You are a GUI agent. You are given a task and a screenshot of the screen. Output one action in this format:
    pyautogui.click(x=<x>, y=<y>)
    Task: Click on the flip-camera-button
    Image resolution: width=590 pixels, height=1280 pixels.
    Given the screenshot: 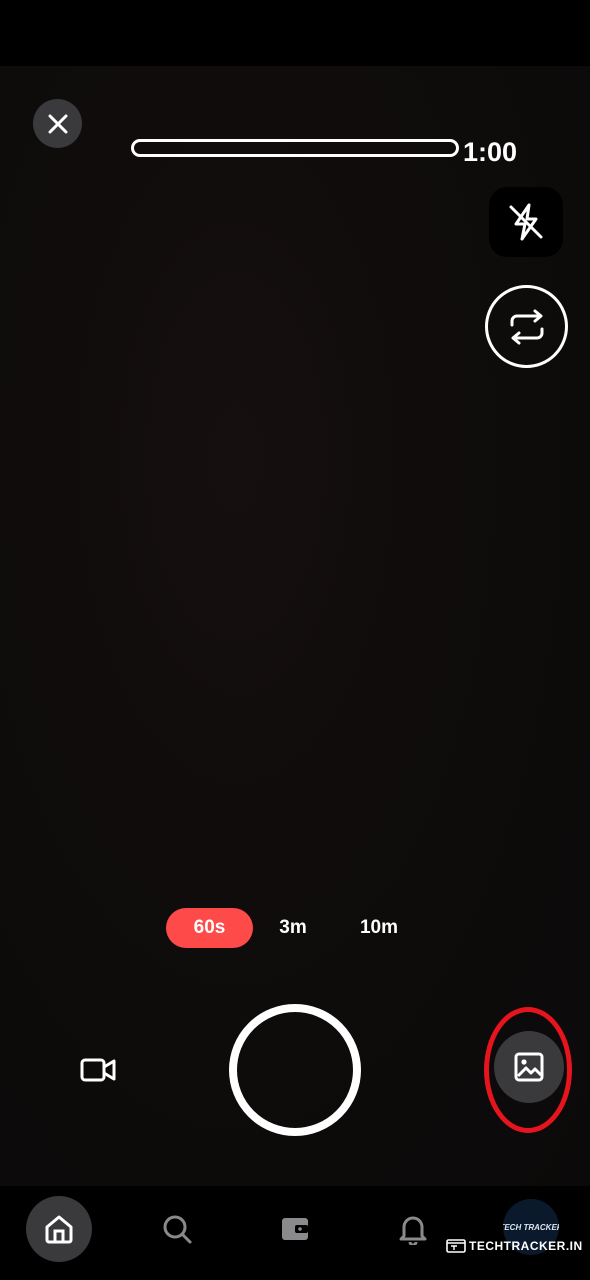 What is the action you would take?
    pyautogui.click(x=526, y=326)
    